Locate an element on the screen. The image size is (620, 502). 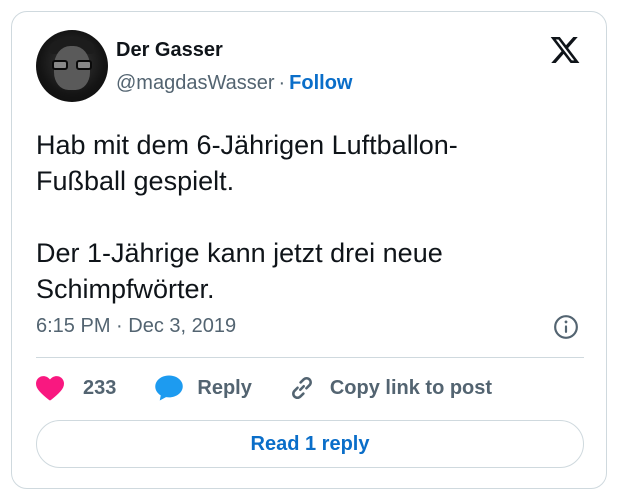
avatar is located at coordinates (72, 66).